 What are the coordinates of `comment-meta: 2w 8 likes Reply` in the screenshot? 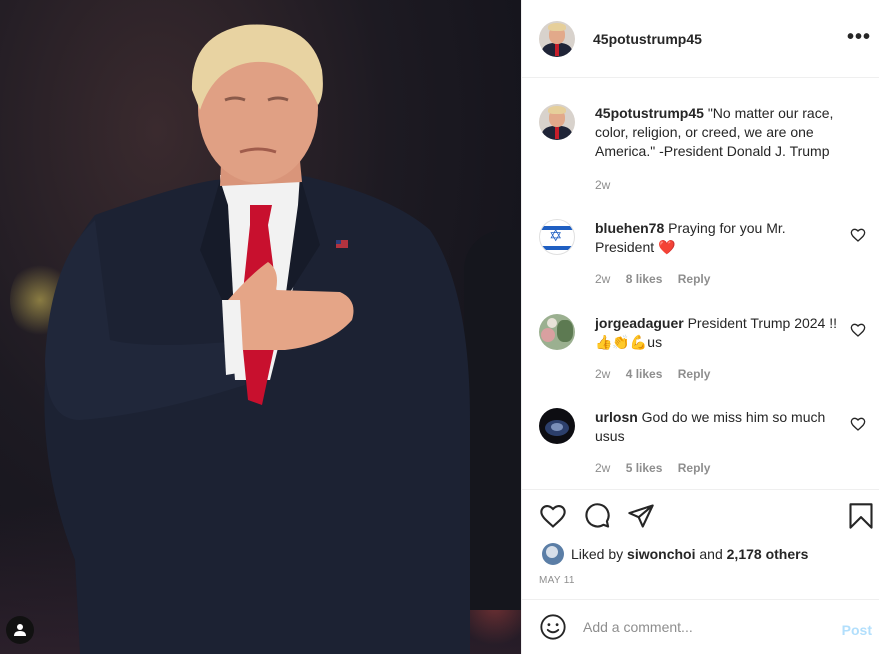 It's located at (658, 279).